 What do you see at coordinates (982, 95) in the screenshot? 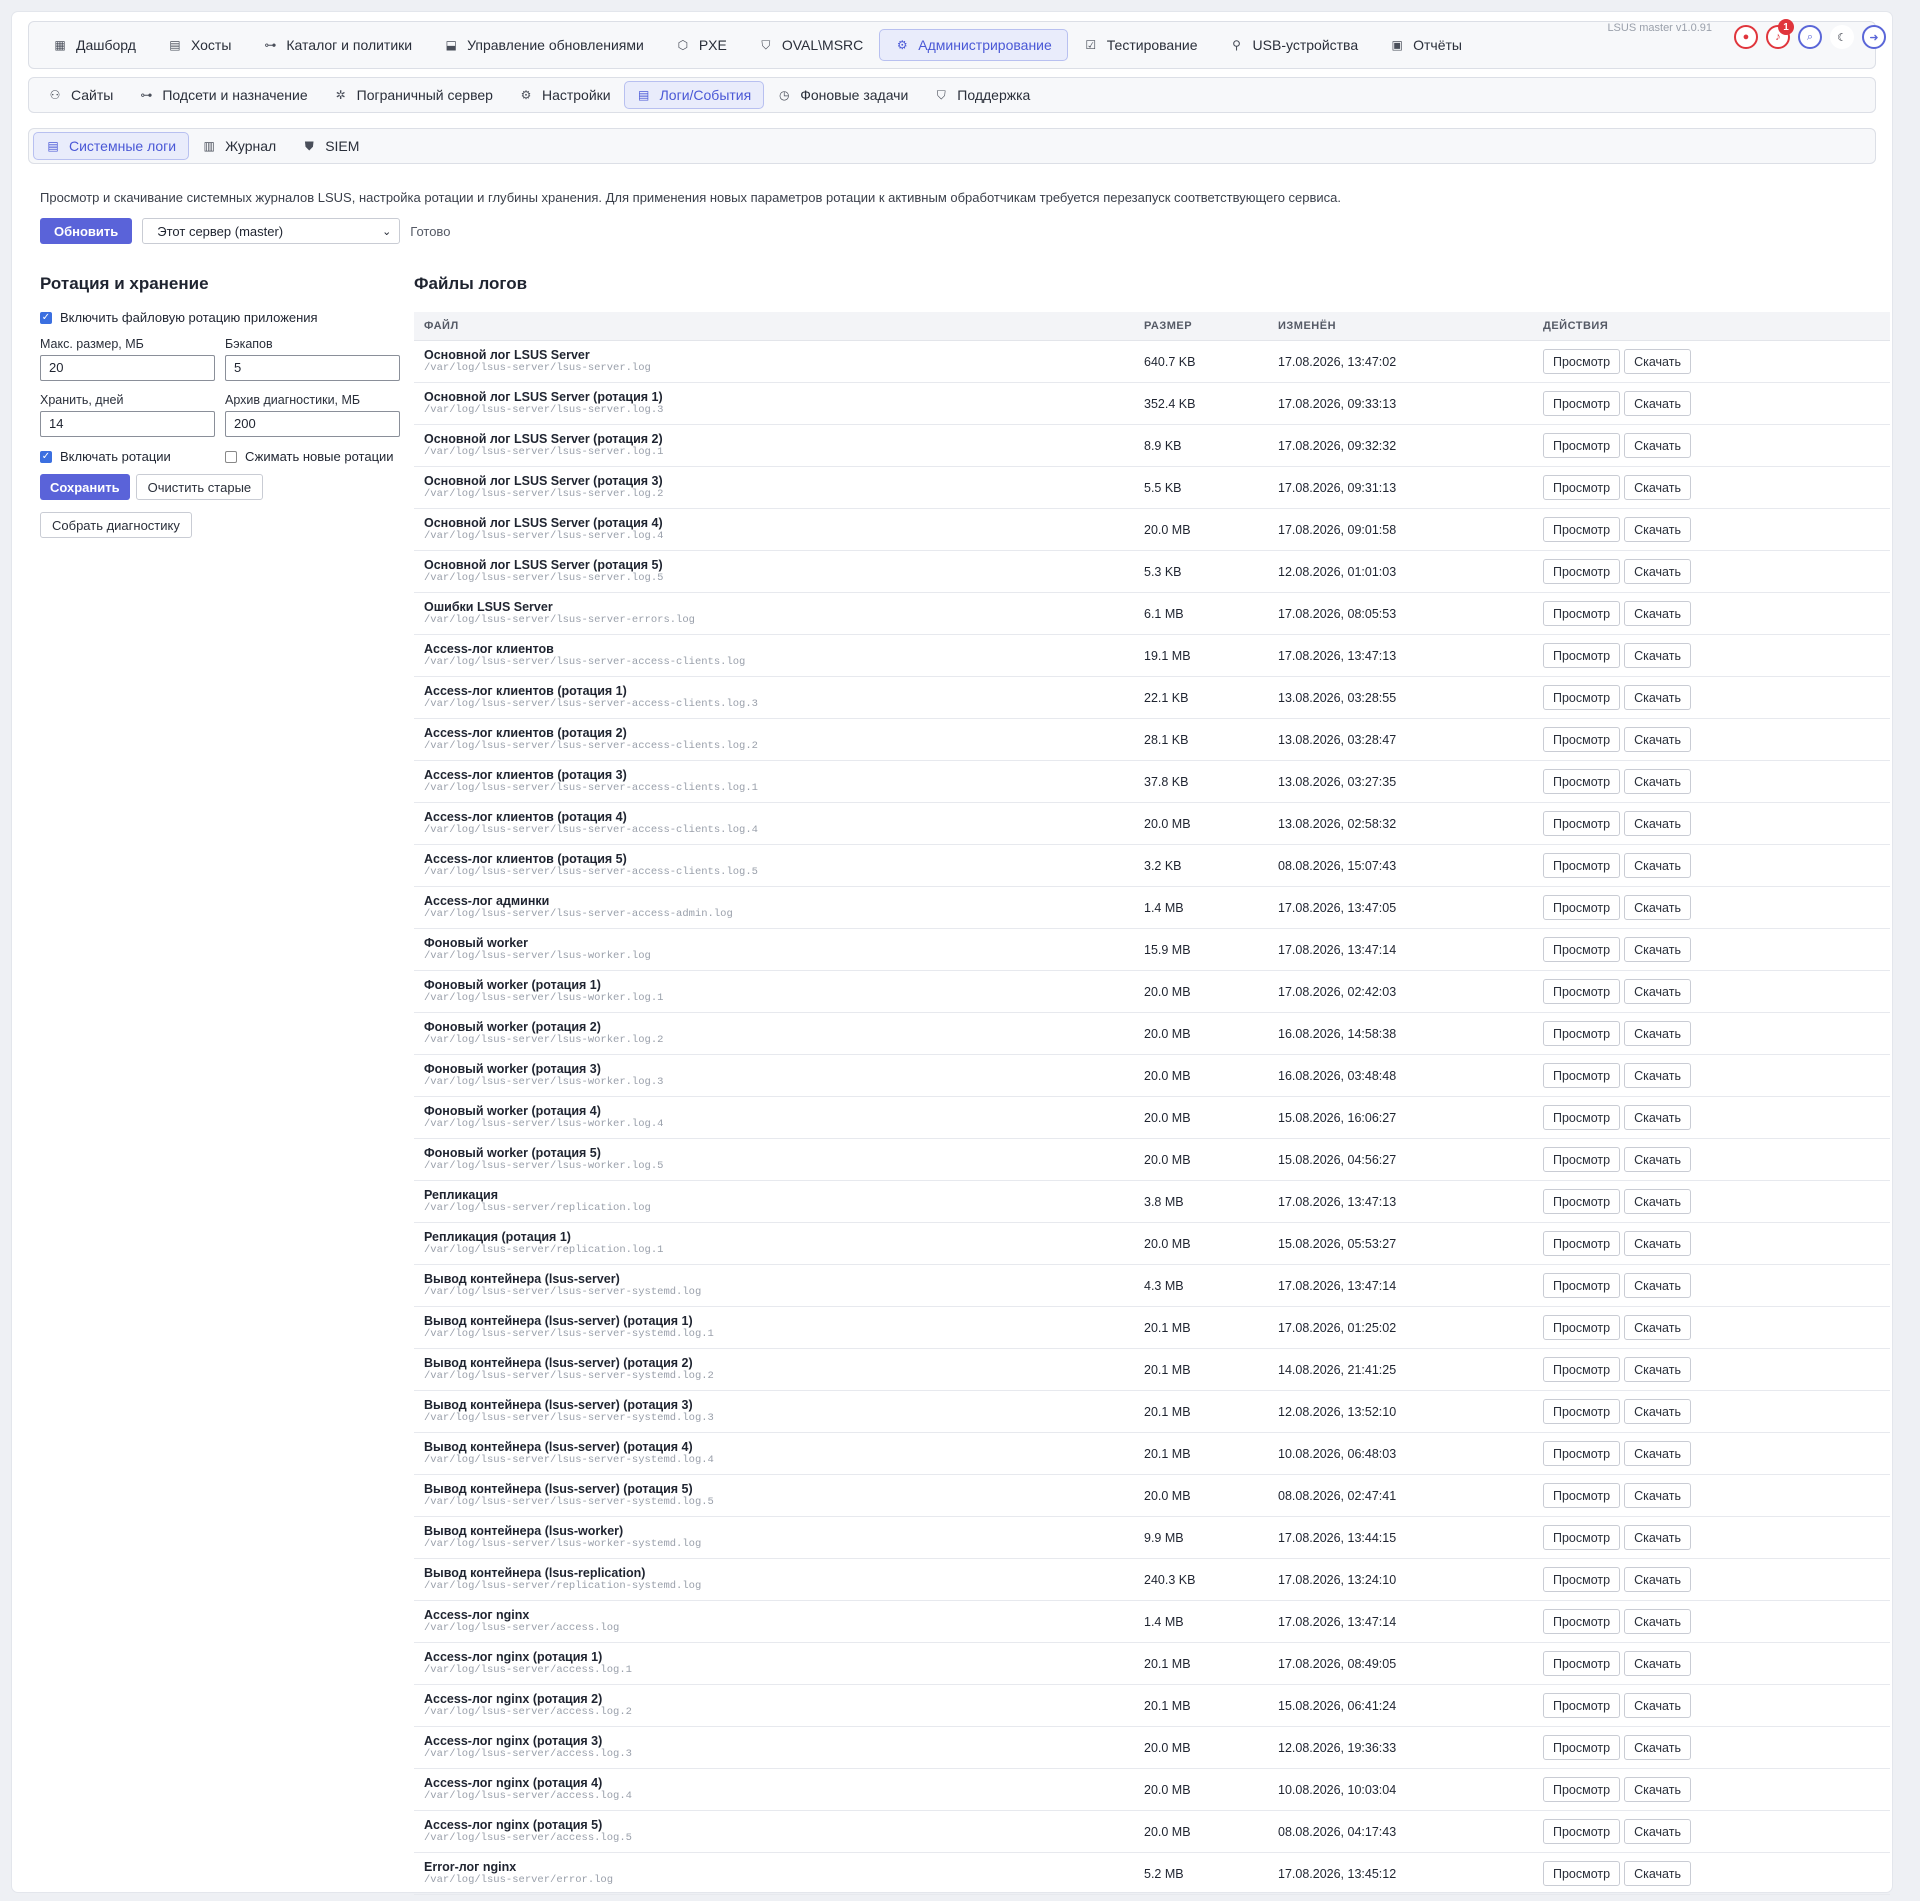
I see `subnav-tab-6: ⛉ Поддержка` at bounding box center [982, 95].